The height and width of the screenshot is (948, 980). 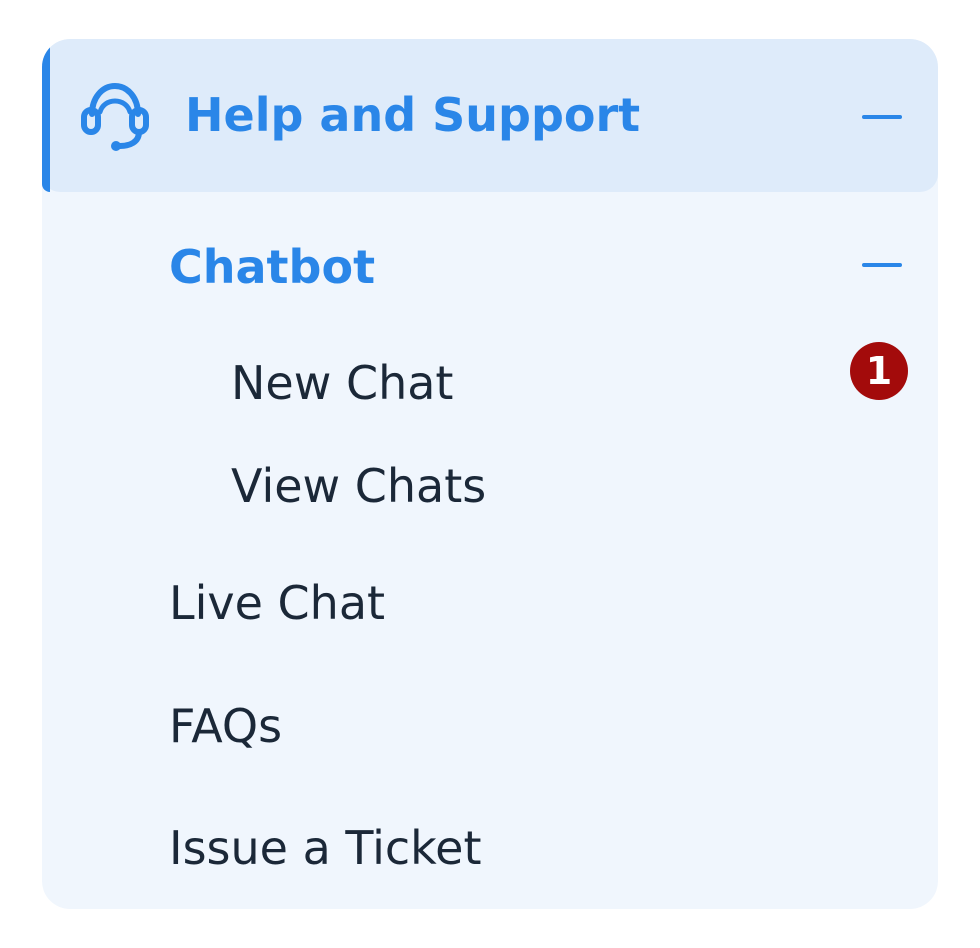 What do you see at coordinates (358, 486) in the screenshot?
I see `menu-item-view-chats: View Chats` at bounding box center [358, 486].